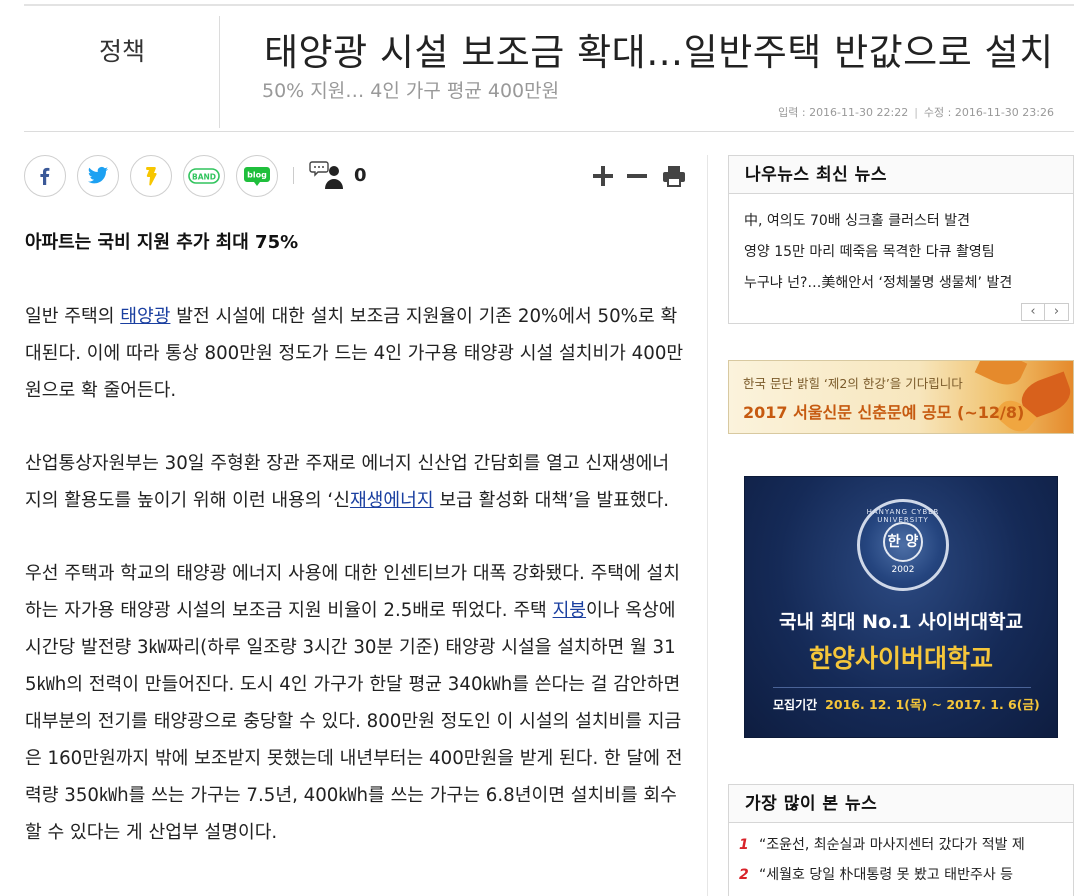 The height and width of the screenshot is (896, 1081). I want to click on ad-tagline: 국내 최대 No.1 사이버대학교, so click(901, 622).